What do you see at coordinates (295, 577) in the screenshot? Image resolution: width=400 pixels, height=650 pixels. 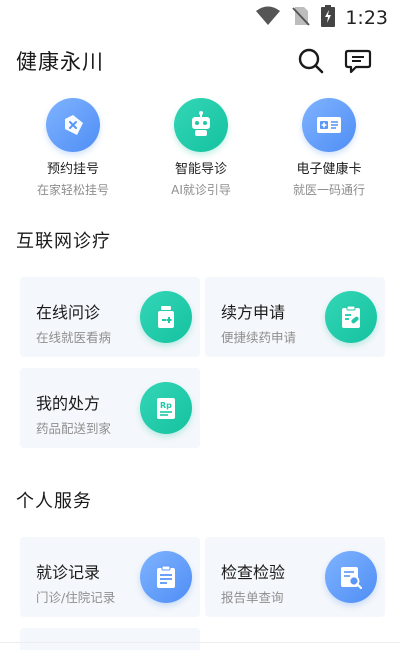 I see `card-lab-tests: 检查检验 报告单查询` at bounding box center [295, 577].